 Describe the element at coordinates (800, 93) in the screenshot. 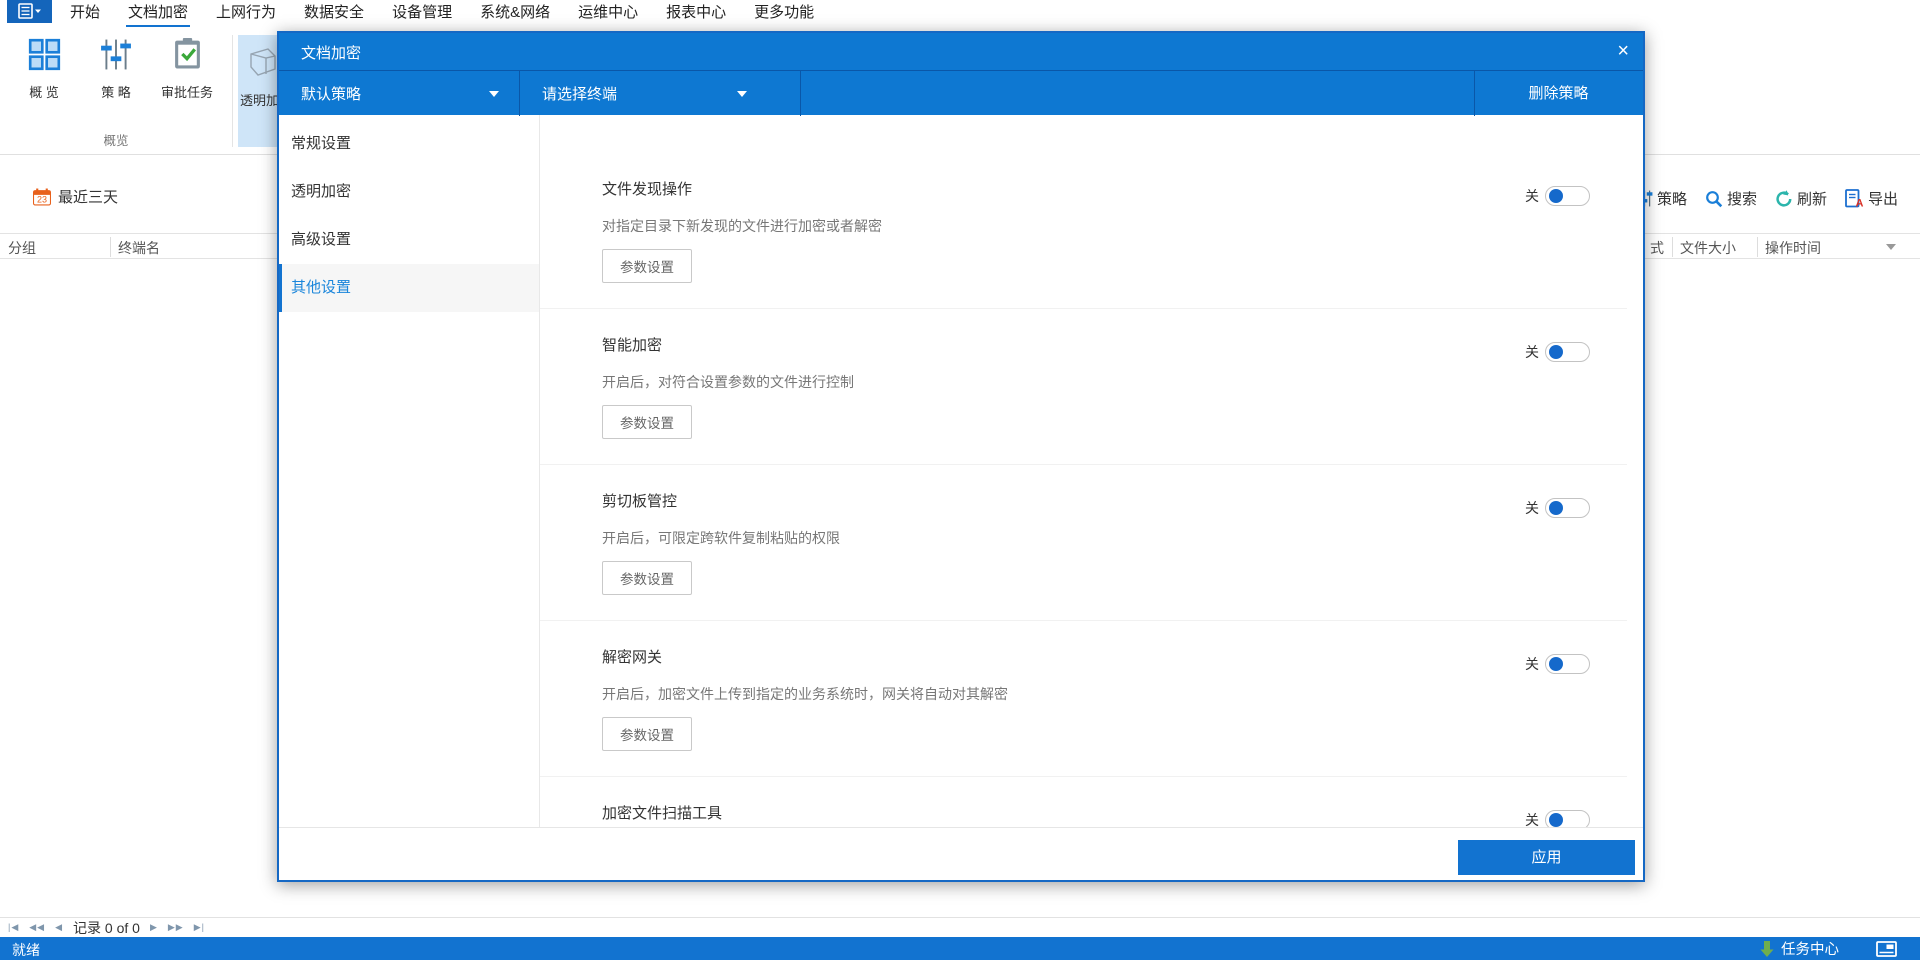

I see `toolbar-divider` at that location.